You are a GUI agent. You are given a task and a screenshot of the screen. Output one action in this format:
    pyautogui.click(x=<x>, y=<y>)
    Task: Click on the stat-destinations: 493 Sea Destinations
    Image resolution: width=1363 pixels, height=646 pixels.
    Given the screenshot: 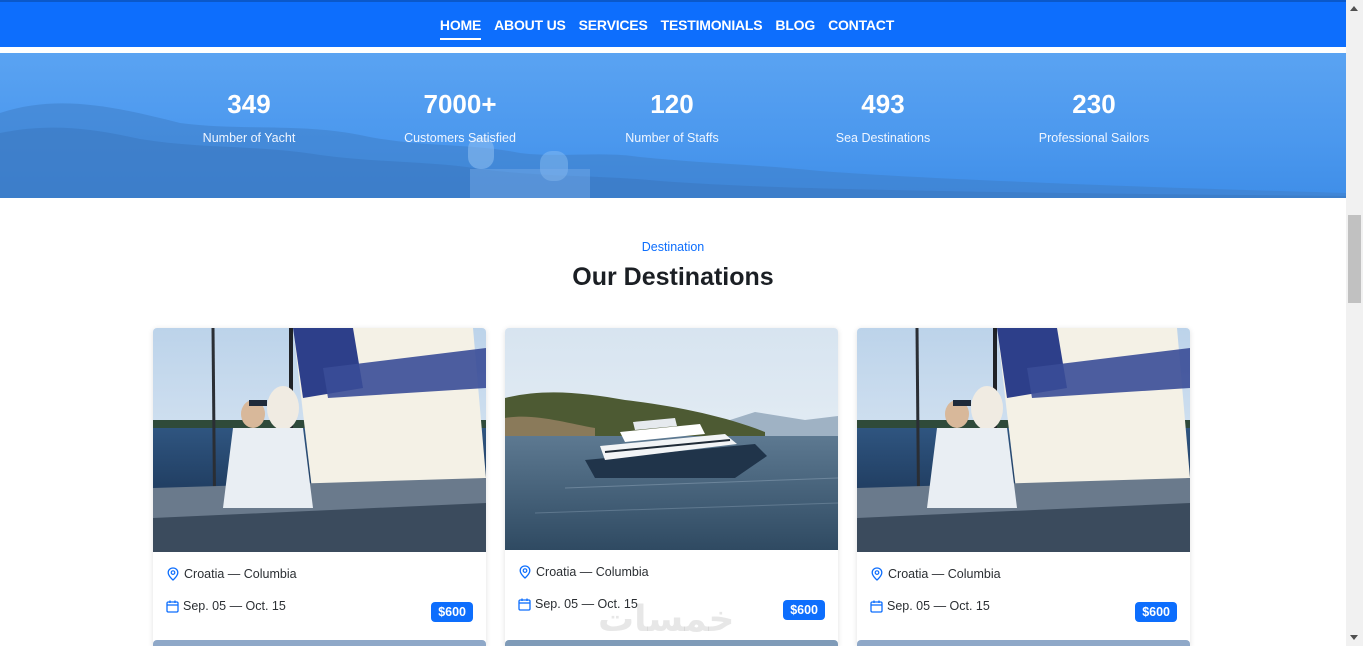 What is the action you would take?
    pyautogui.click(x=883, y=118)
    